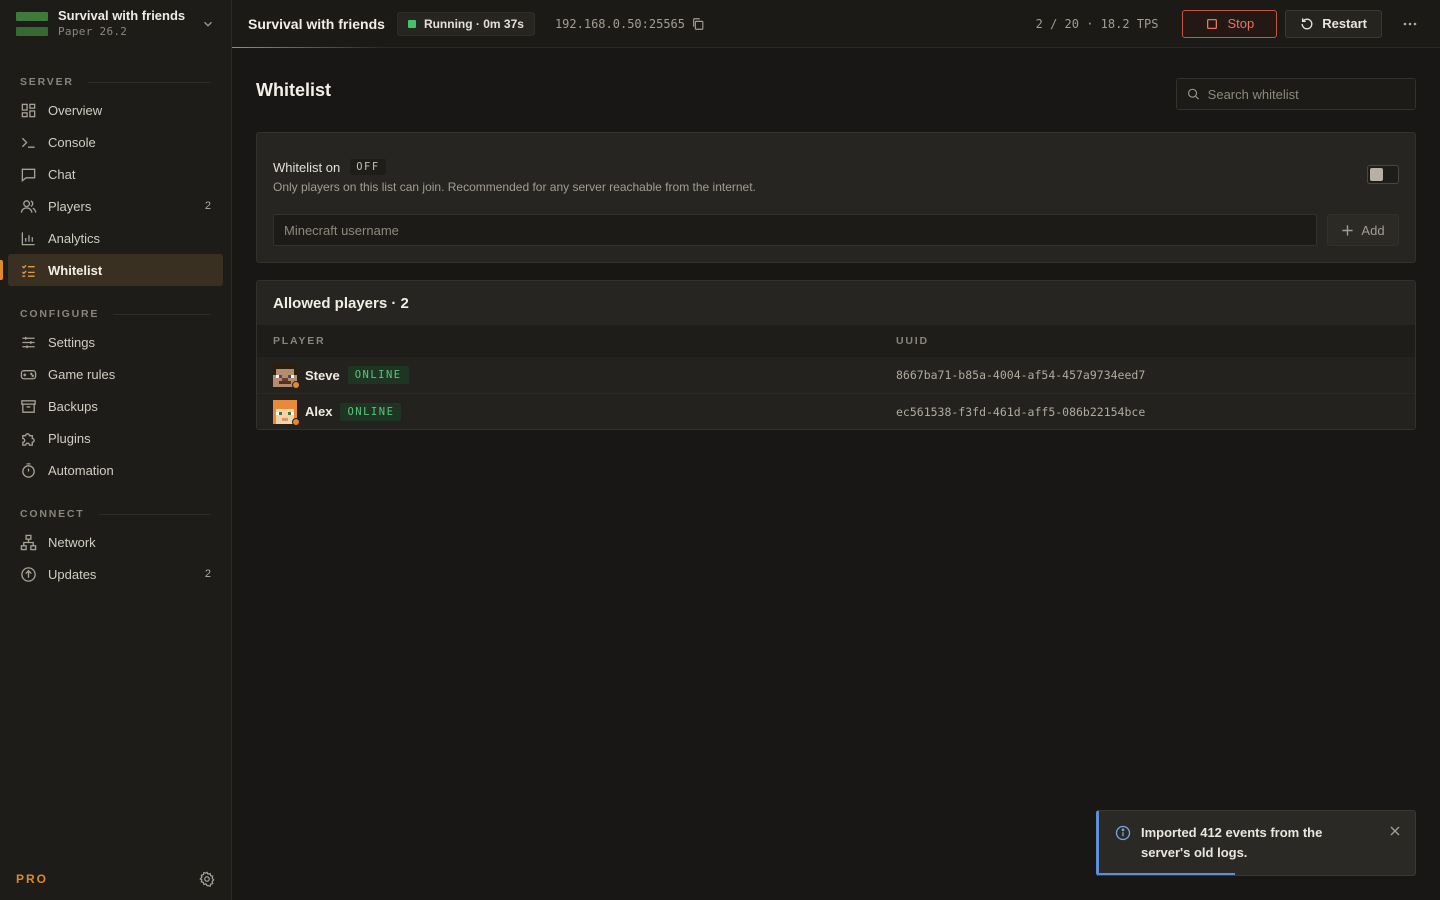 Image resolution: width=1440 pixels, height=900 pixels. I want to click on stop-button: Stop, so click(1230, 23).